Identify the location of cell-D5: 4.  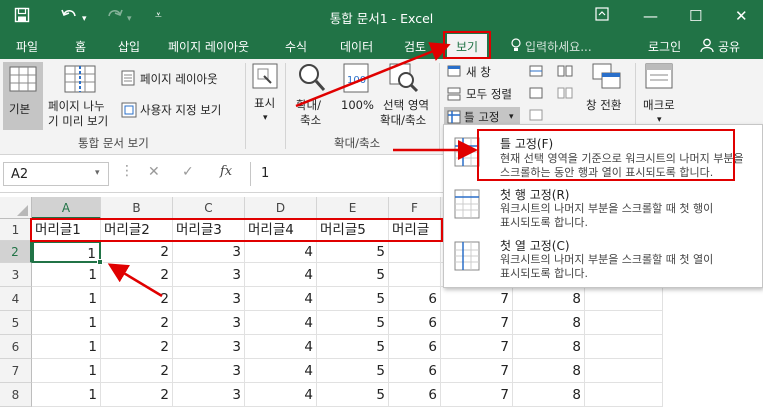
(281, 323).